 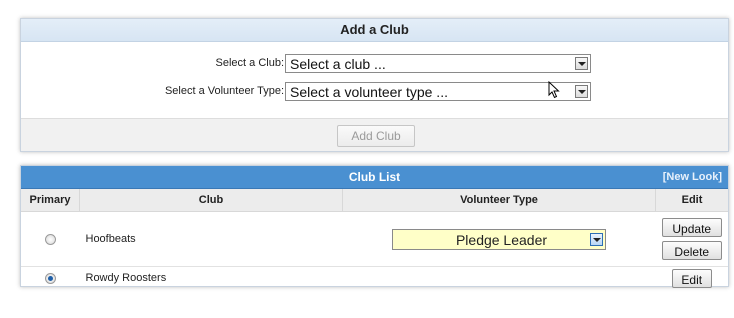 What do you see at coordinates (50, 200) in the screenshot?
I see `column-header-primary: Primary` at bounding box center [50, 200].